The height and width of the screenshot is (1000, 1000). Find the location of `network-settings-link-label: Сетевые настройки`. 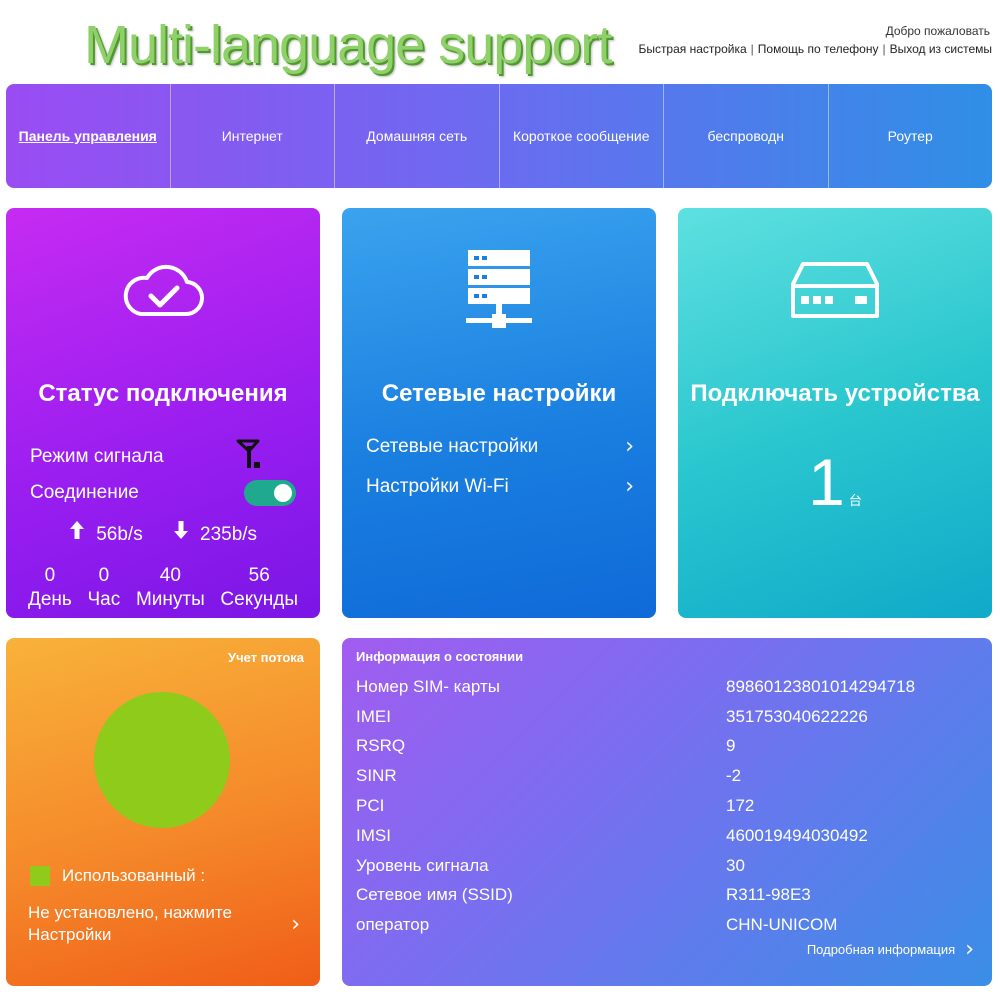

network-settings-link-label: Сетевые настройки is located at coordinates (452, 446).